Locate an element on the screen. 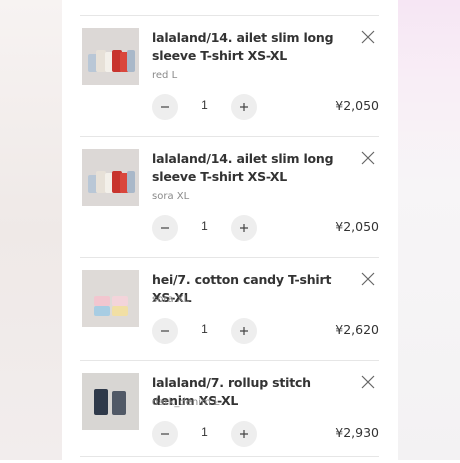 This screenshot has height=463, width=460. item-price: ¥2,930 is located at coordinates (357, 432).